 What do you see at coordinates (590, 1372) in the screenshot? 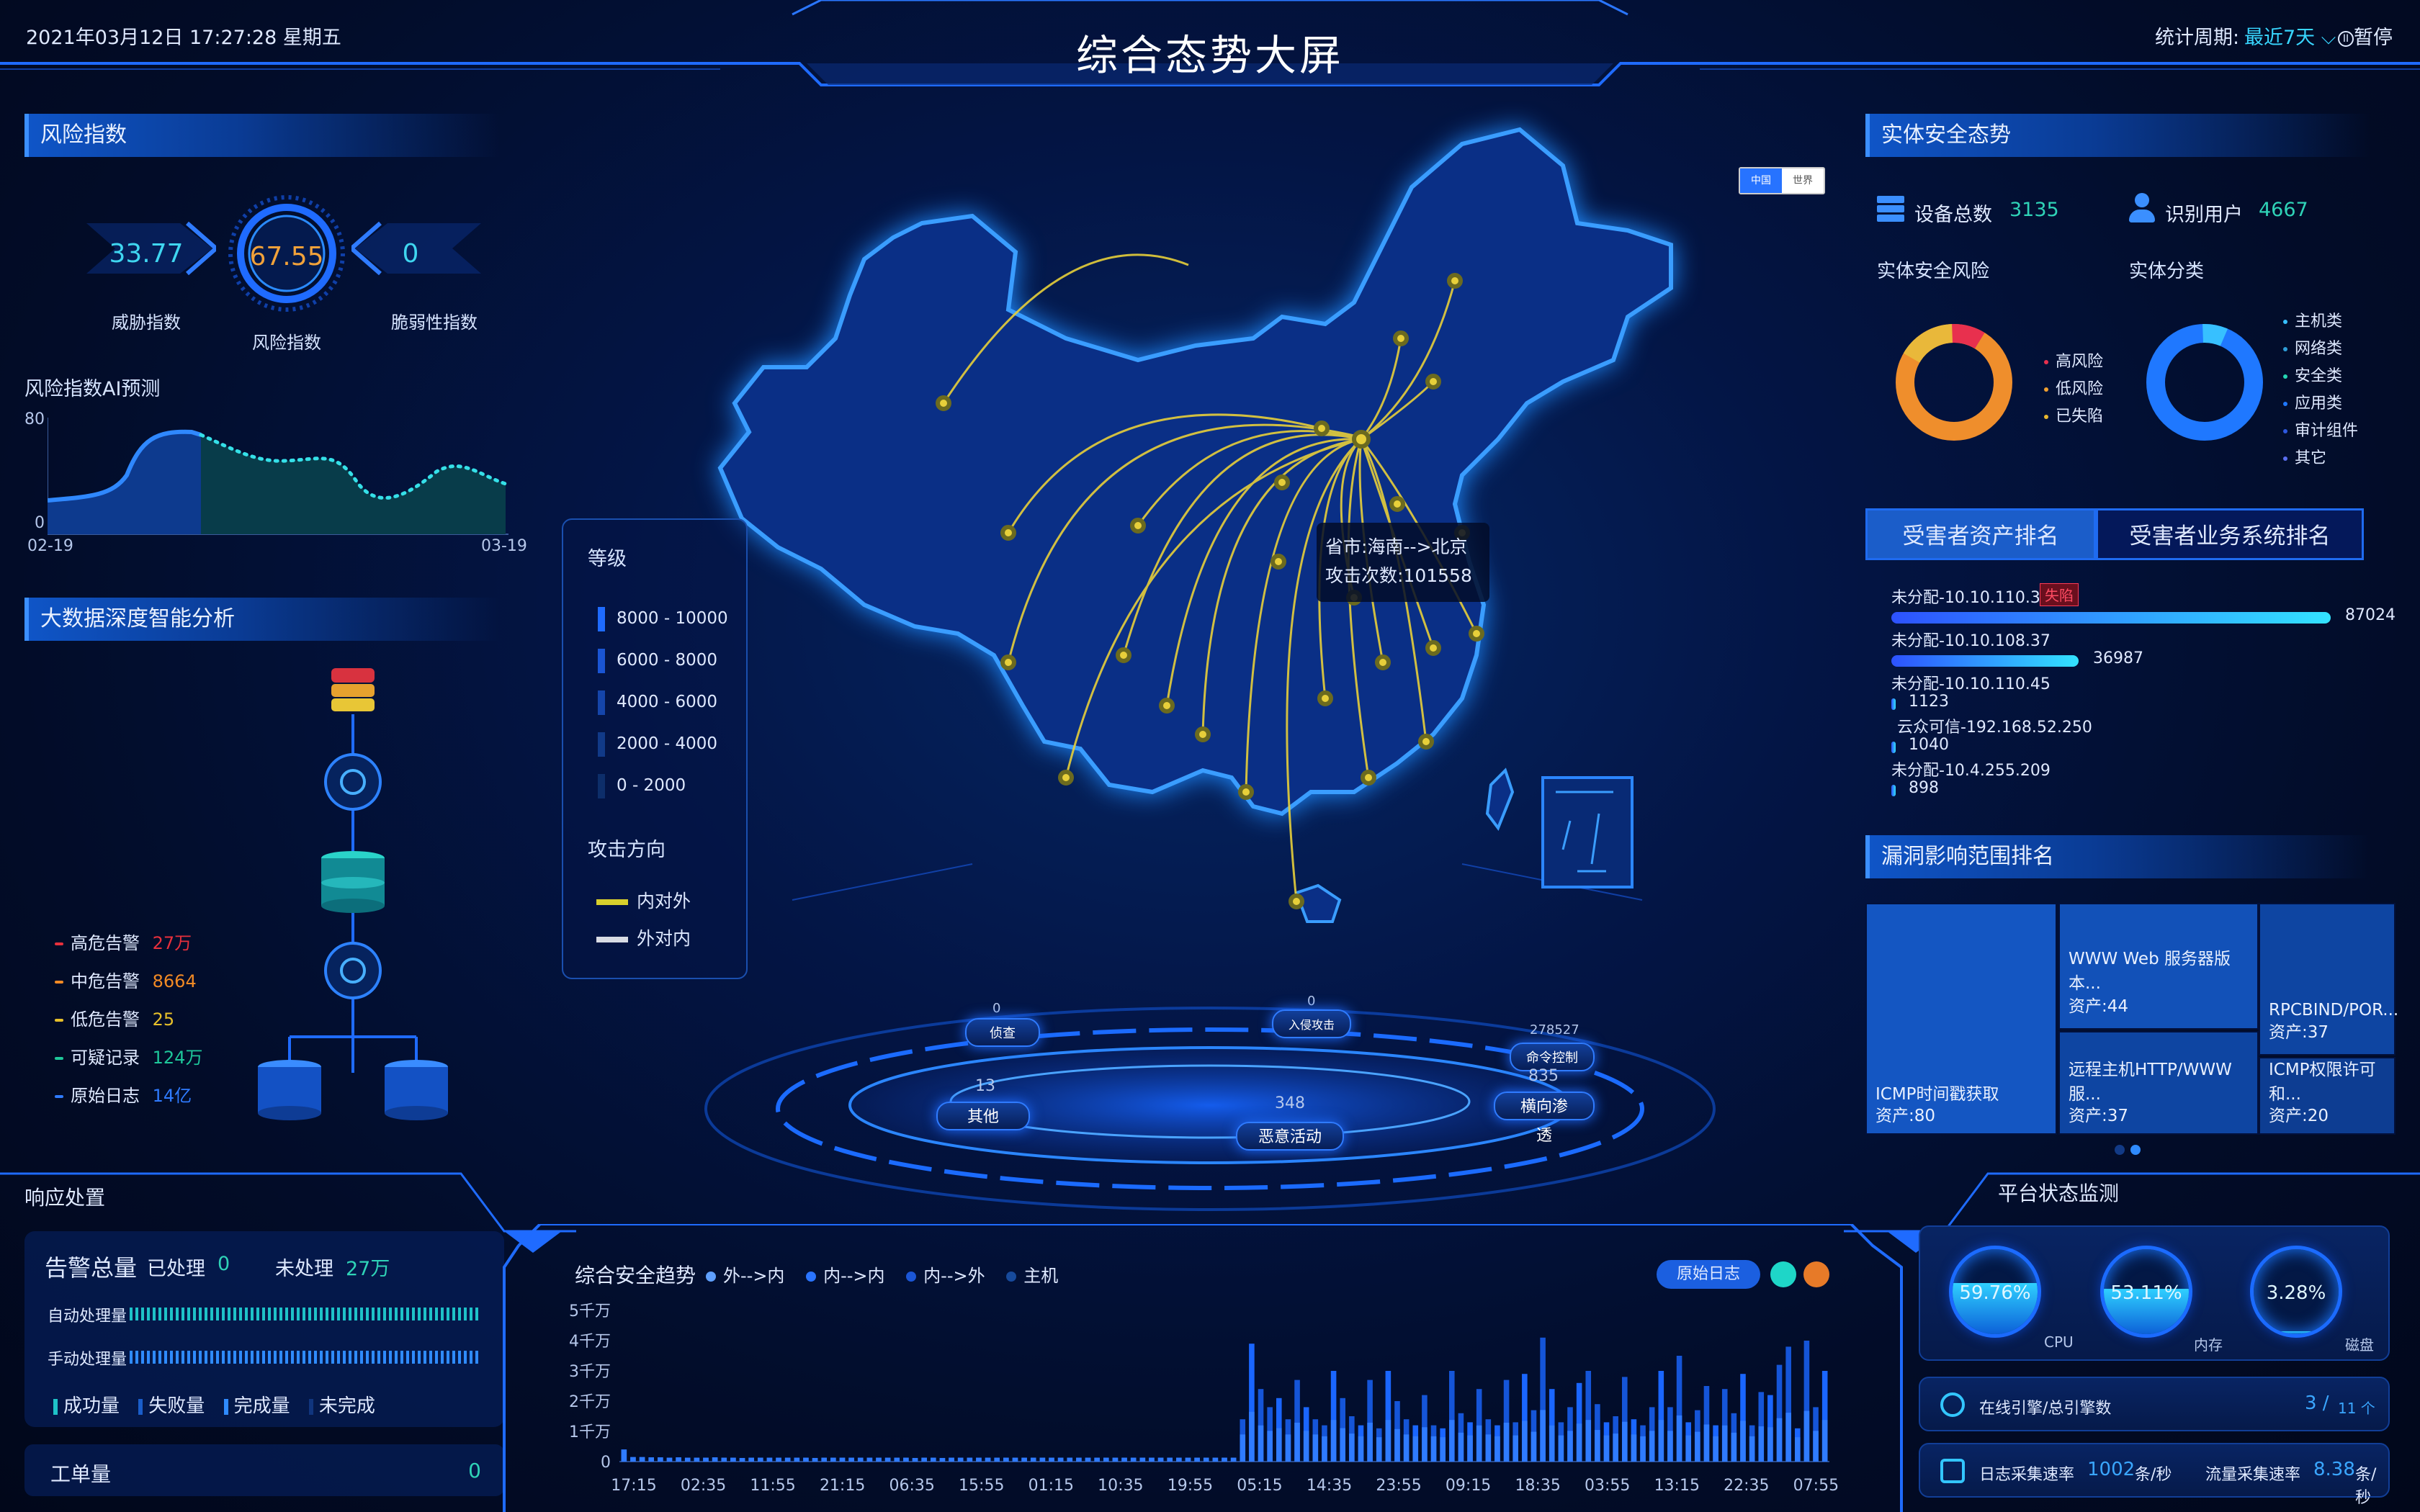
I see `y-tick-label: 3千万` at bounding box center [590, 1372].